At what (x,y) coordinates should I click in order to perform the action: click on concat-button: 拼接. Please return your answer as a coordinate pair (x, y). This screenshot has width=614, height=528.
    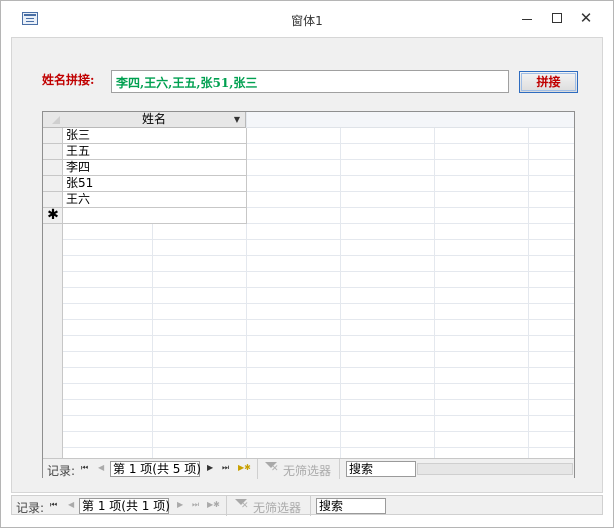
    Looking at the image, I should click on (548, 82).